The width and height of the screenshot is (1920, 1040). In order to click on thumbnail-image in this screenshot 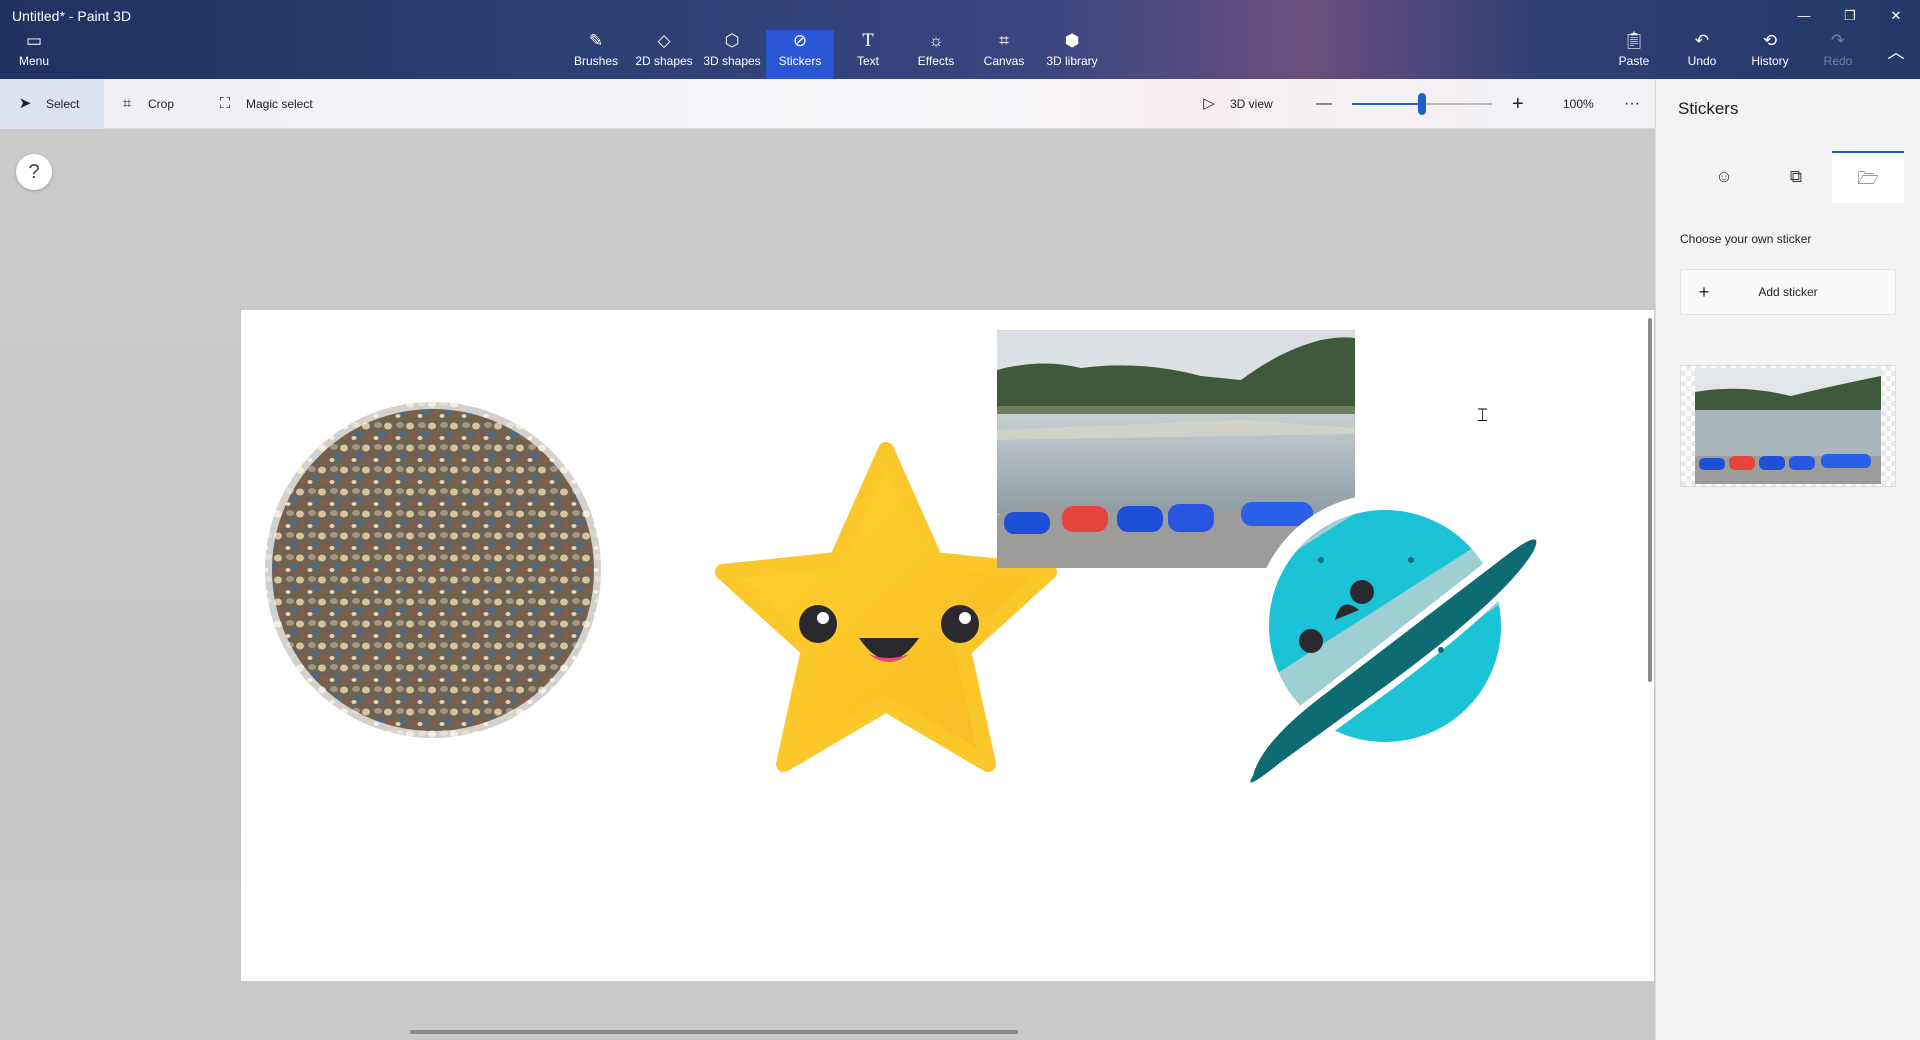, I will do `click(1788, 426)`.